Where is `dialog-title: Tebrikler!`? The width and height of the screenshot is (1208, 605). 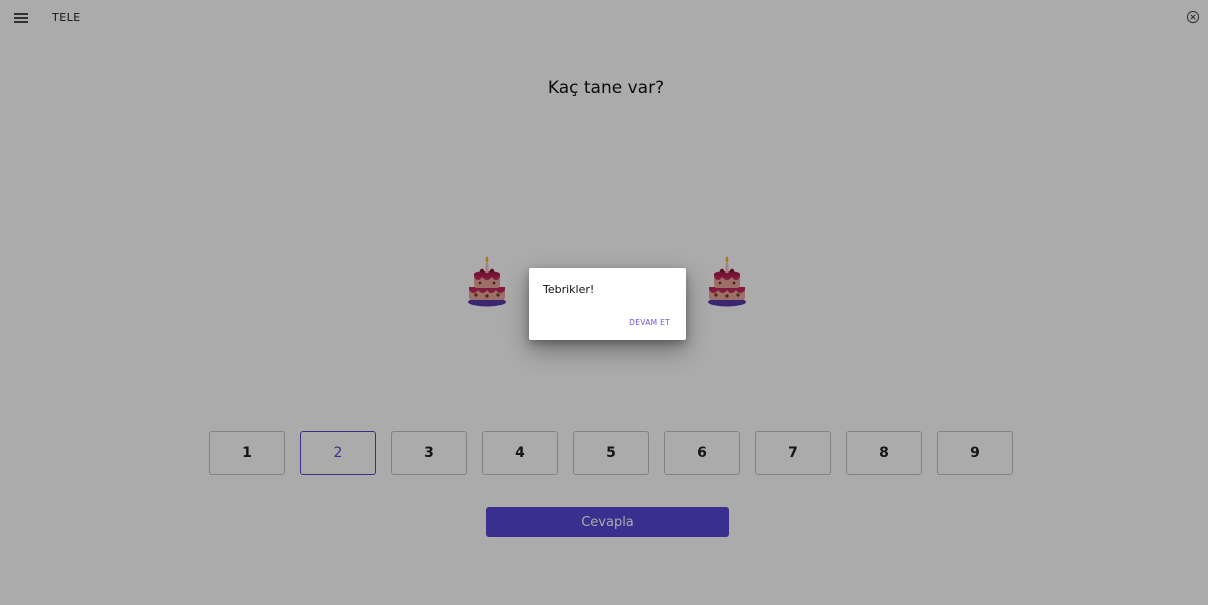 dialog-title: Tebrikler! is located at coordinates (569, 289).